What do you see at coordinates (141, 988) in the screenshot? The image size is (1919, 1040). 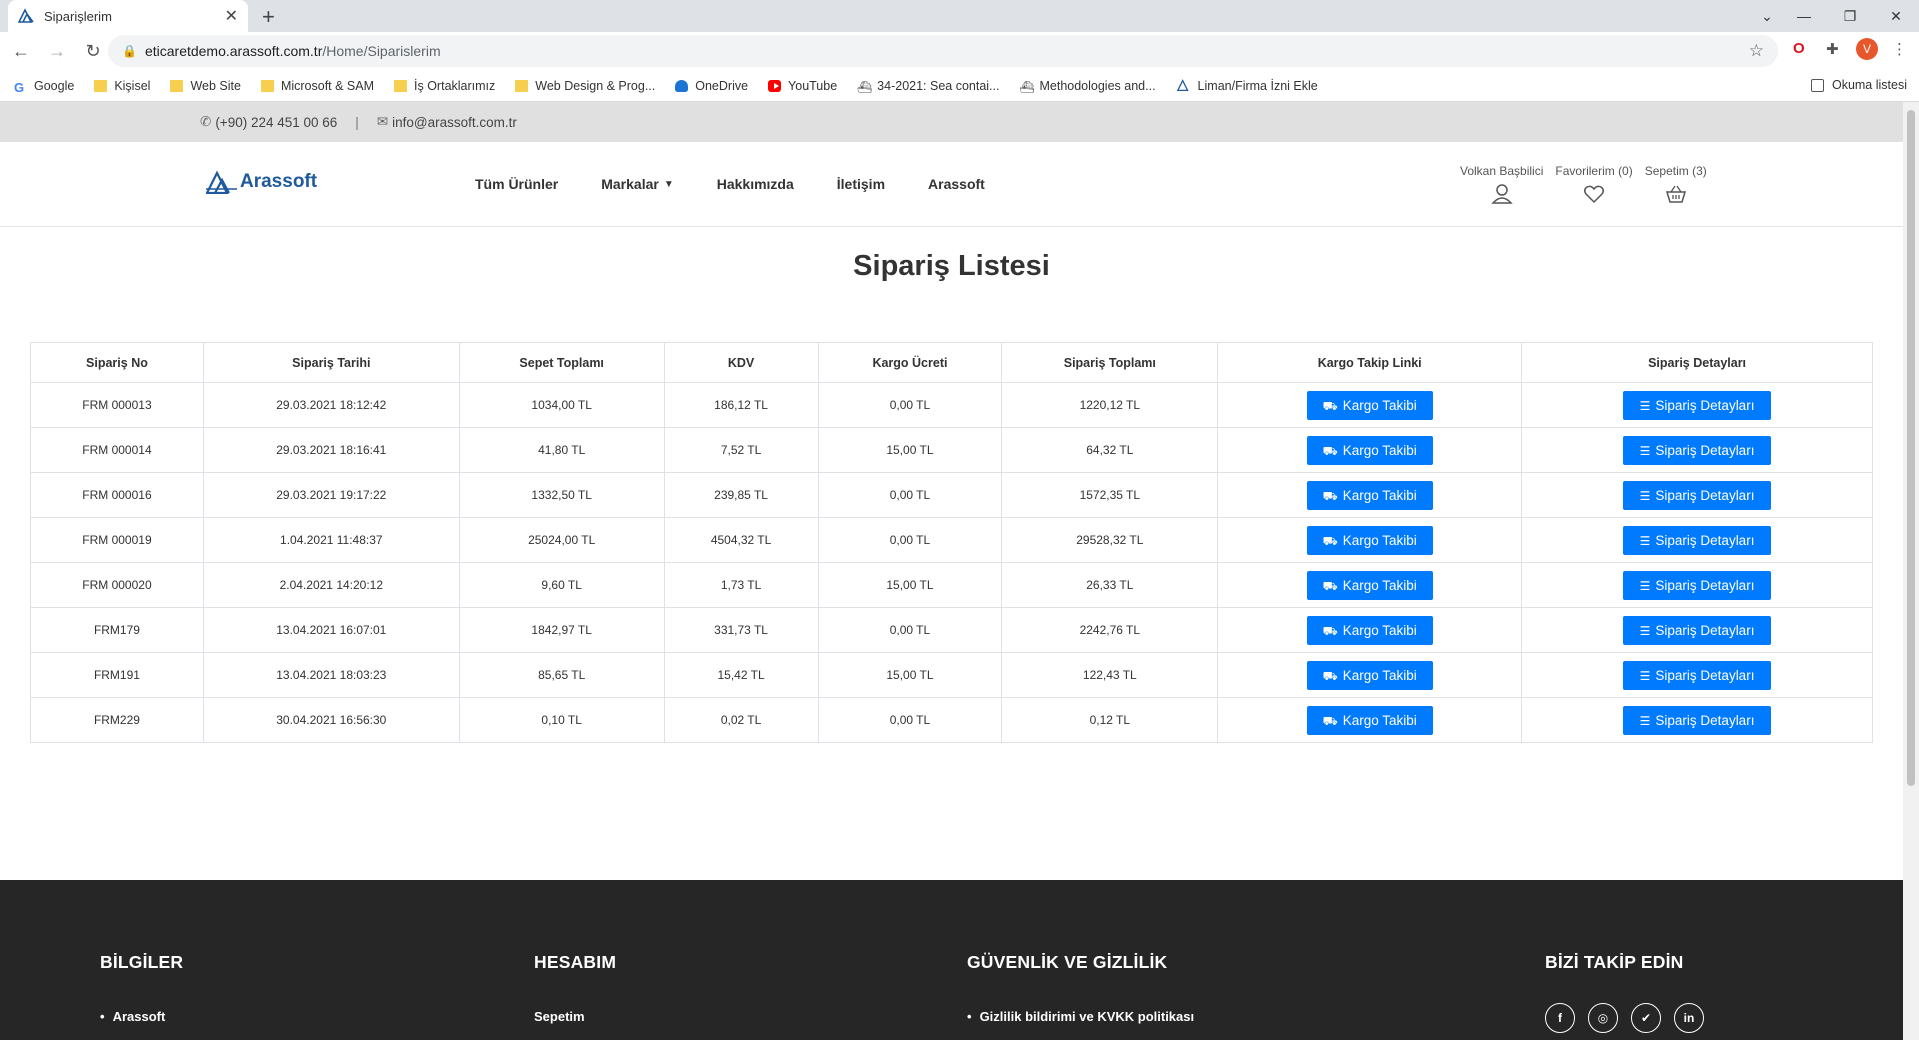 I see `footer-bilgiler: BİLGİLER Arassoft` at bounding box center [141, 988].